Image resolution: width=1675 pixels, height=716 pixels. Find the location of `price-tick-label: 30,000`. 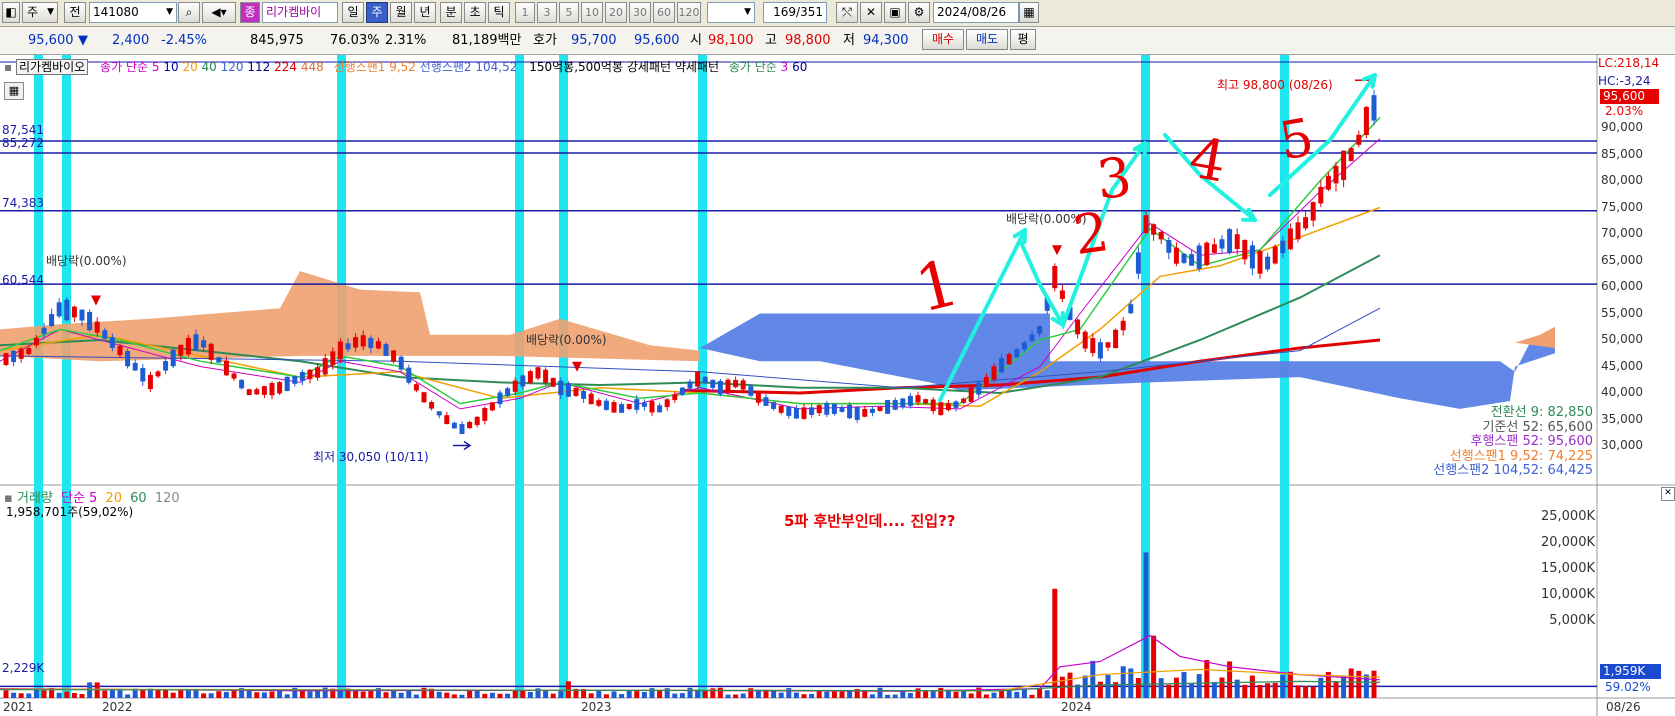

price-tick-label: 30,000 is located at coordinates (1622, 445).